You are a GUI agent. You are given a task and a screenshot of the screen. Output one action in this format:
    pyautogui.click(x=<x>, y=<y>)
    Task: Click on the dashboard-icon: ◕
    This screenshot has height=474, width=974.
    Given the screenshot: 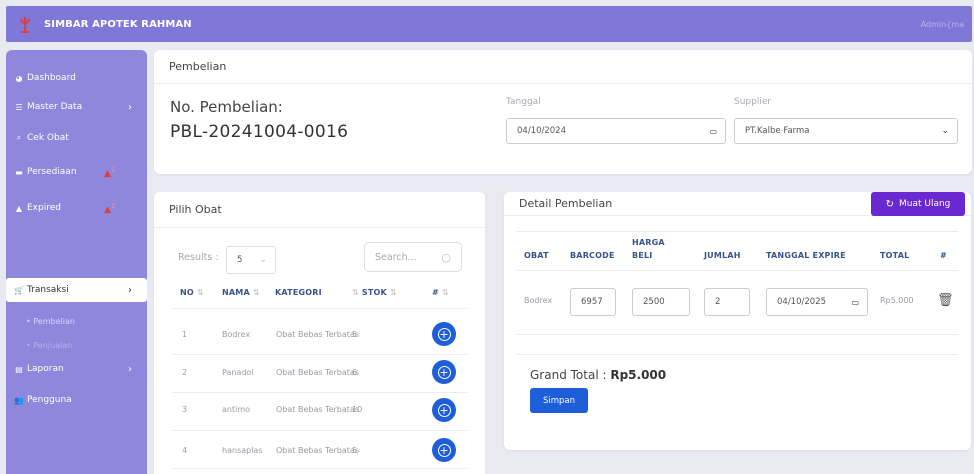 What is the action you would take?
    pyautogui.click(x=19, y=78)
    